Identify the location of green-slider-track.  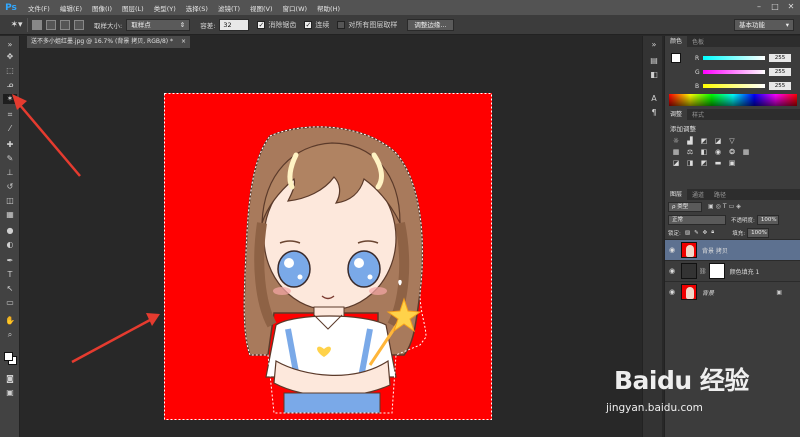
(734, 72).